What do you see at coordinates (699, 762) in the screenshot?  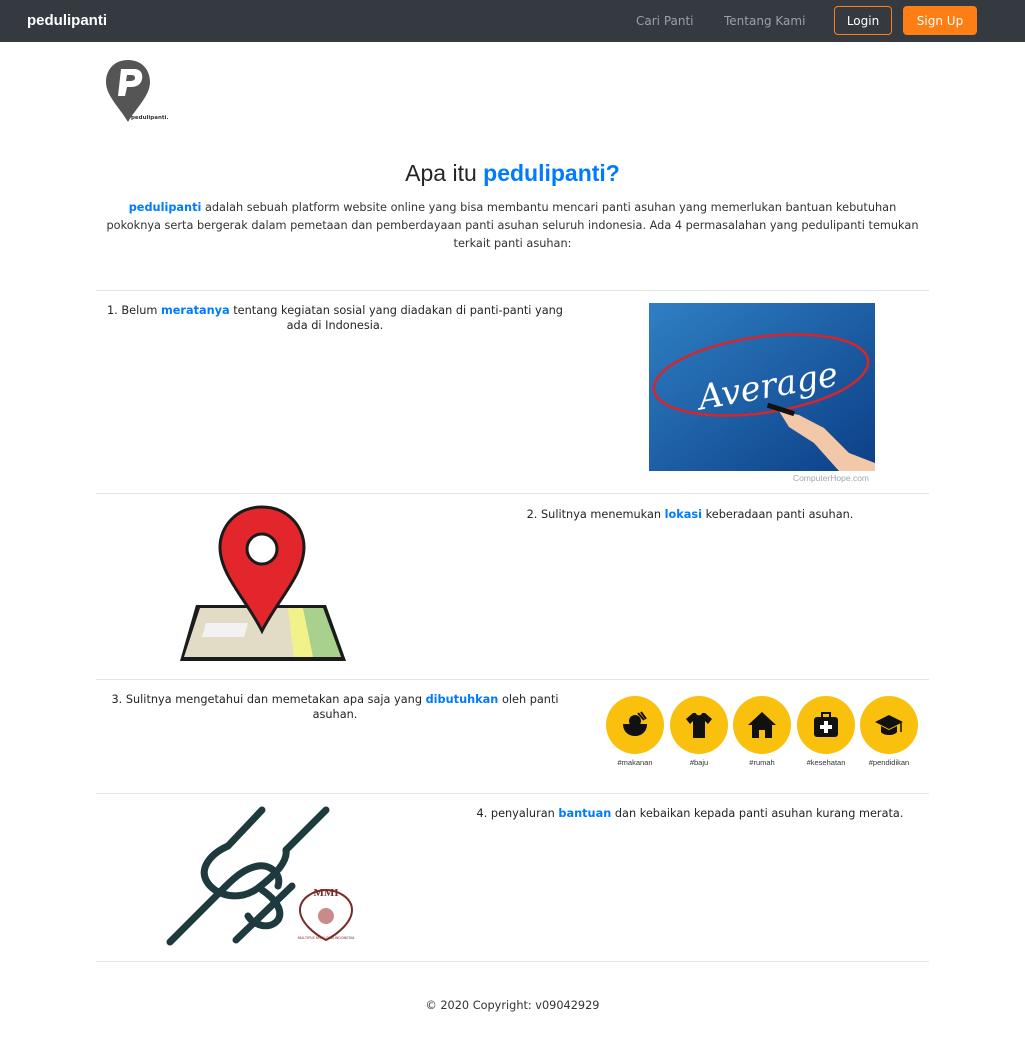 I see `need-label: #baju` at bounding box center [699, 762].